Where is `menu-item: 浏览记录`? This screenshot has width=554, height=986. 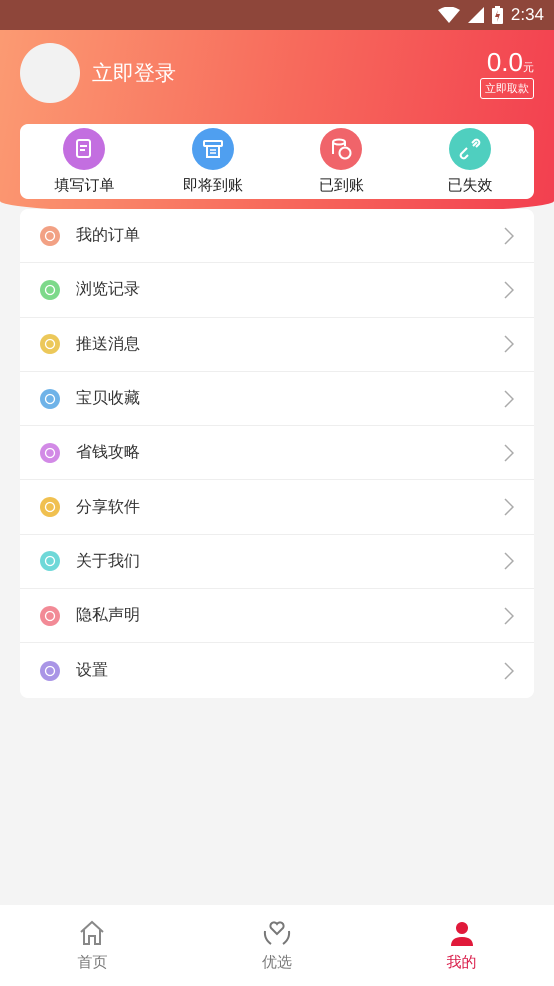
menu-item: 浏览记录 is located at coordinates (277, 290).